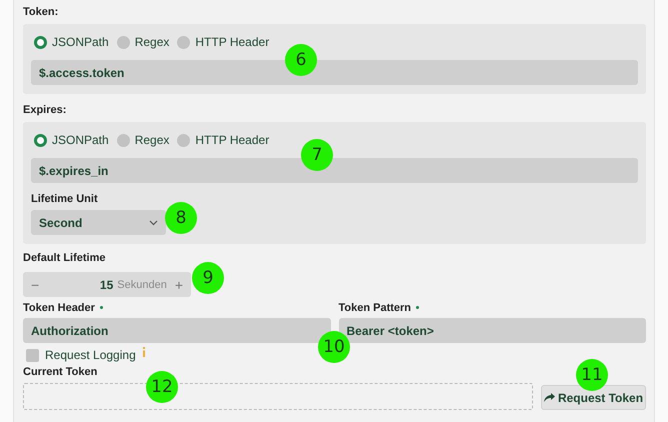 The image size is (668, 422). What do you see at coordinates (98, 222) in the screenshot?
I see `unit-dropdown: Second` at bounding box center [98, 222].